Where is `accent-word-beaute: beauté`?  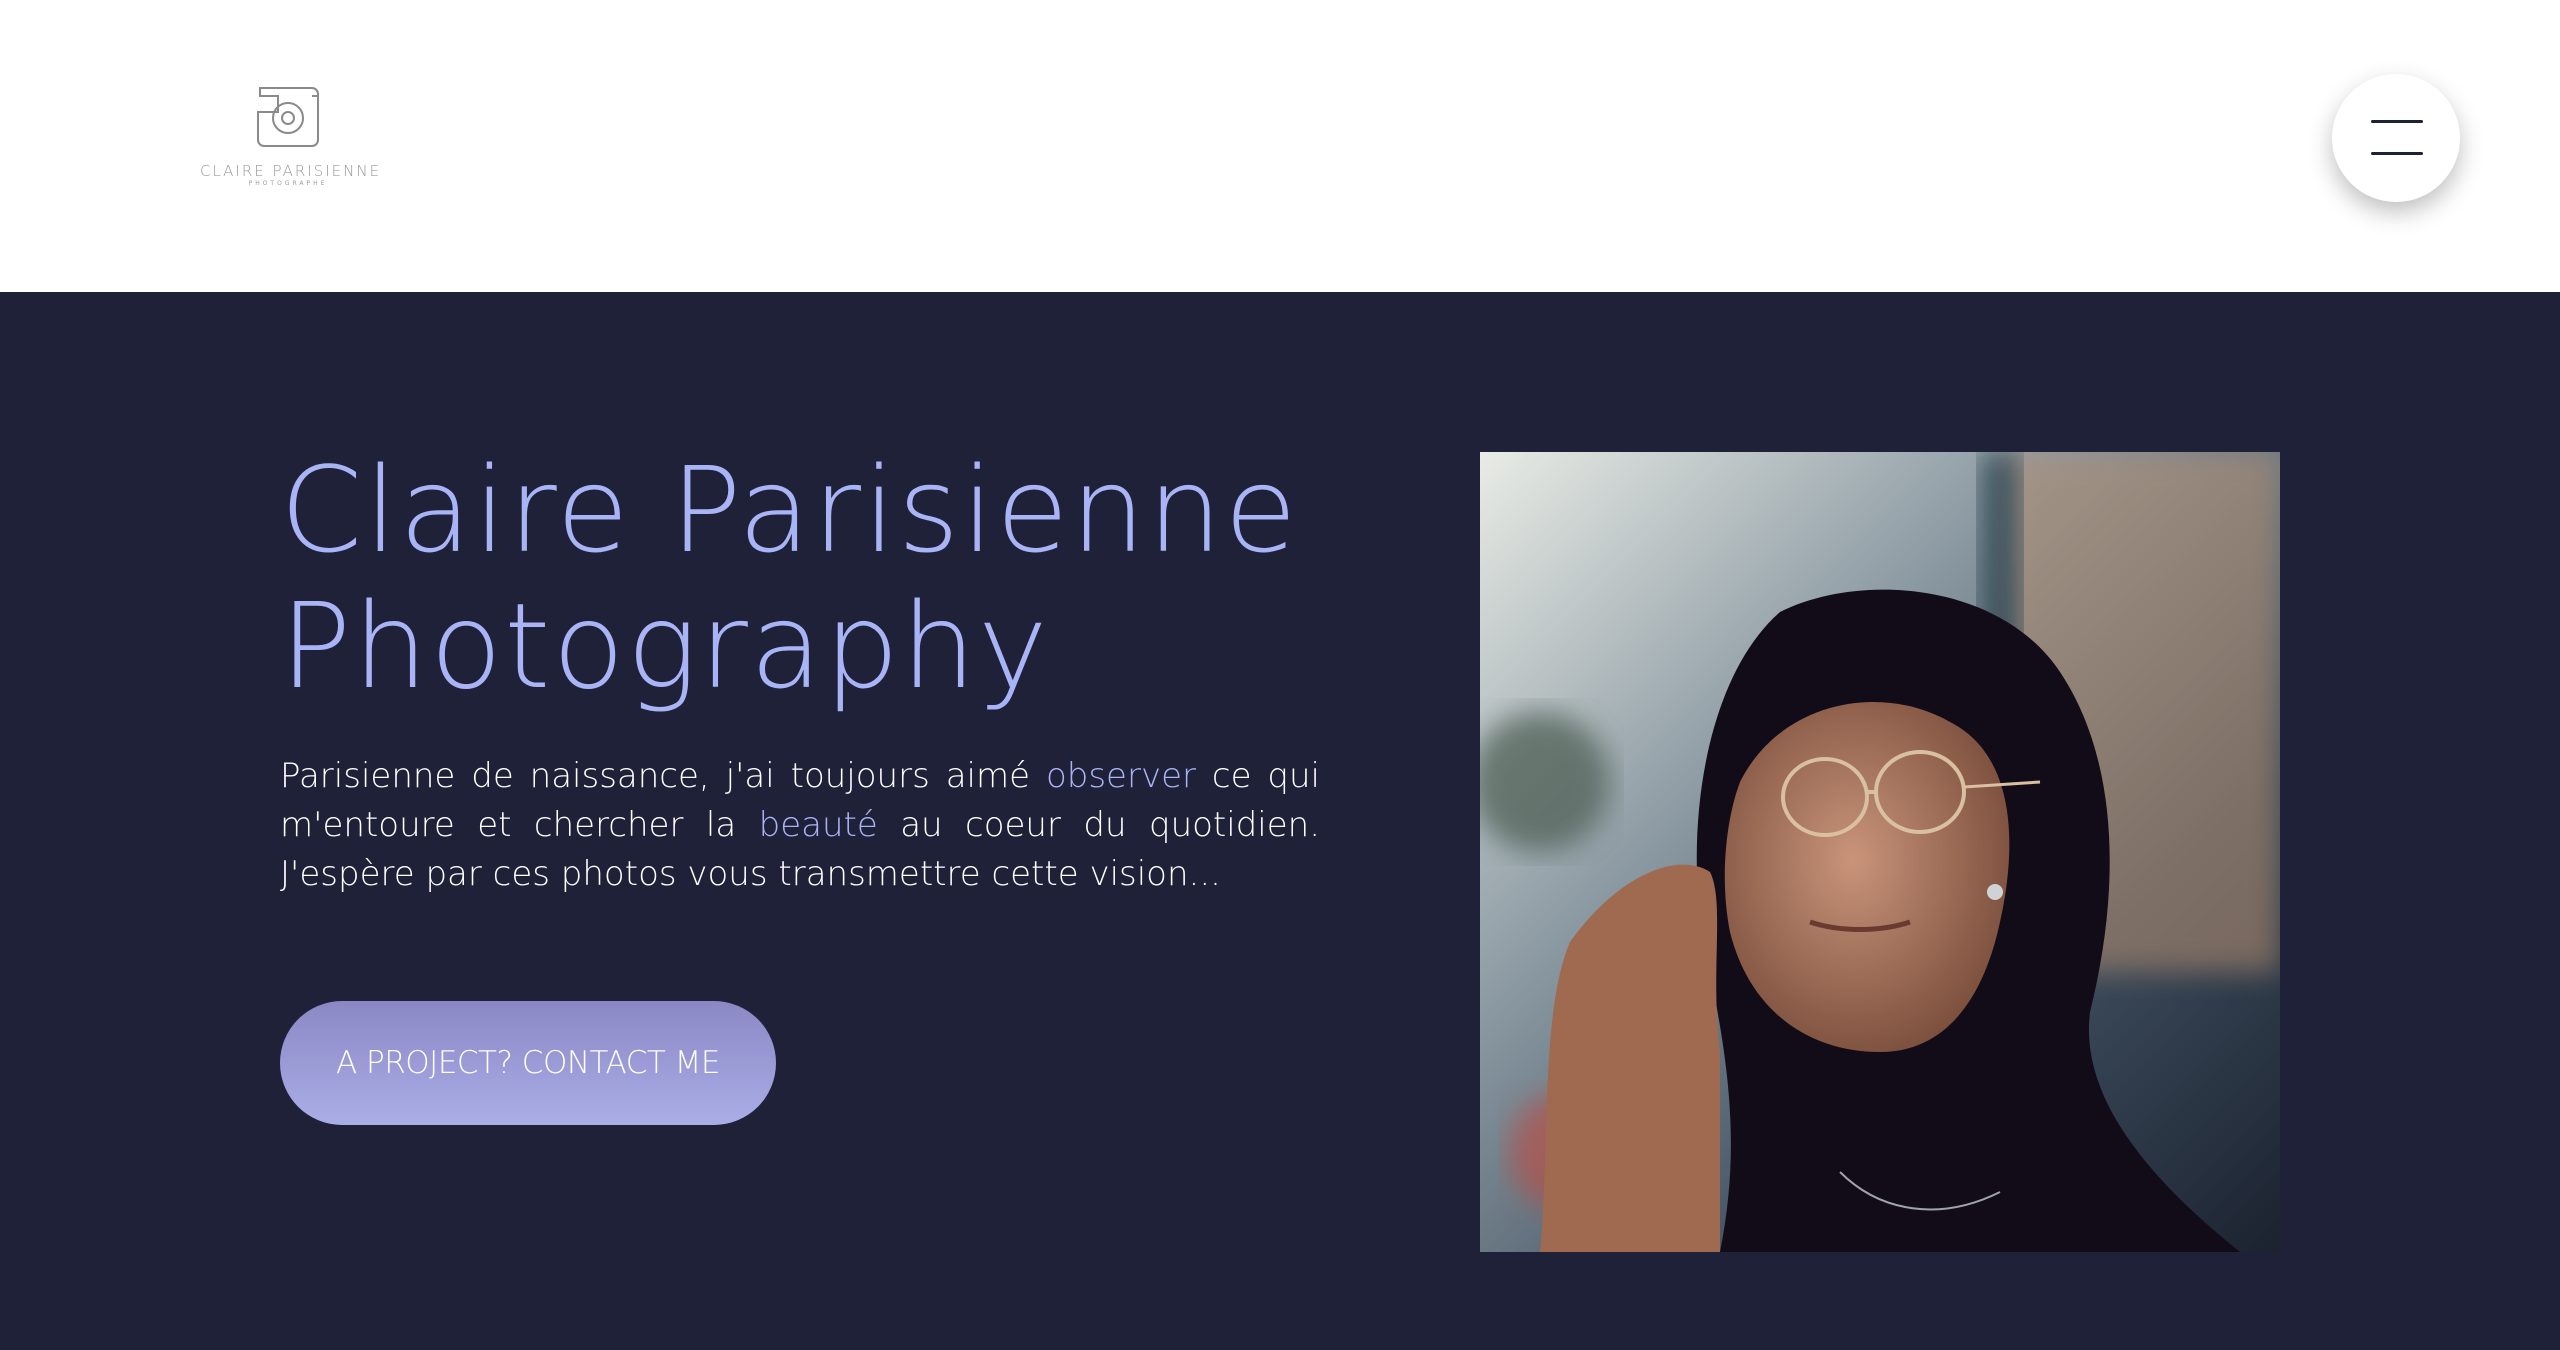 accent-word-beaute: beauté is located at coordinates (818, 825).